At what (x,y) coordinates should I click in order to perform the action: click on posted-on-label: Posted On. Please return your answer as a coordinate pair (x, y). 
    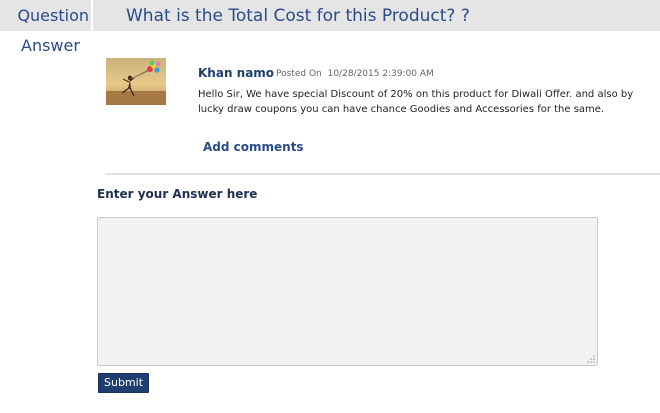
    Looking at the image, I should click on (299, 74).